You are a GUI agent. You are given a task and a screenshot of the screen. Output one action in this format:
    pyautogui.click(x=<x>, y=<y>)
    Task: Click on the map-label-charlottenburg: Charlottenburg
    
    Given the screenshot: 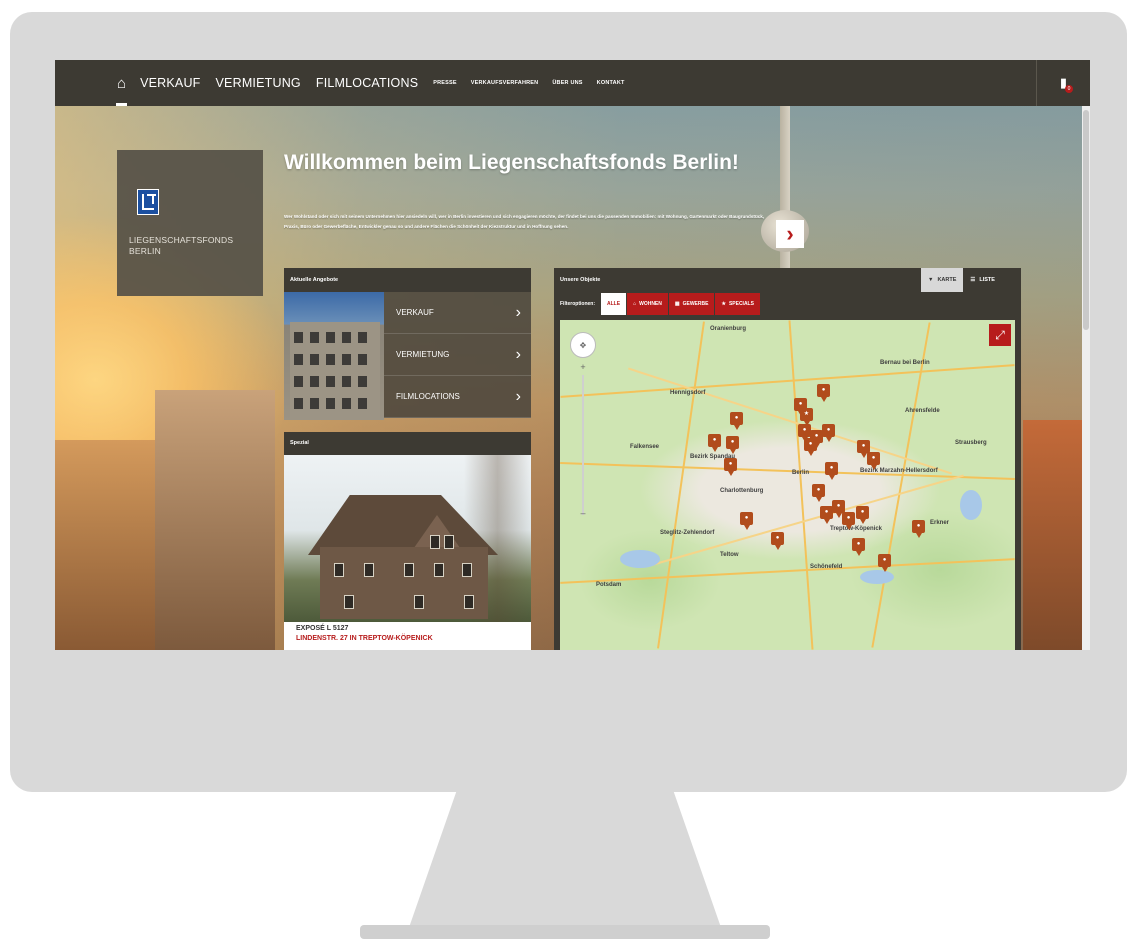 What is the action you would take?
    pyautogui.click(x=742, y=491)
    